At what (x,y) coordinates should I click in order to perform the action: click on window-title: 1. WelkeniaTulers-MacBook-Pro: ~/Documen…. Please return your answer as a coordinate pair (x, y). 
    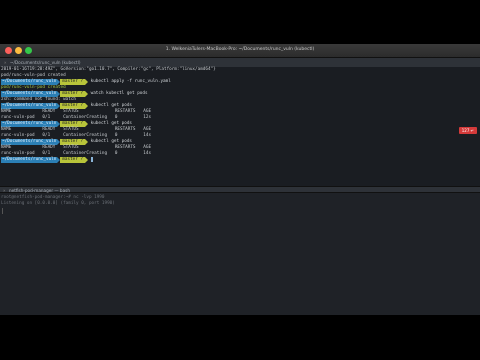
    Looking at the image, I should click on (240, 49).